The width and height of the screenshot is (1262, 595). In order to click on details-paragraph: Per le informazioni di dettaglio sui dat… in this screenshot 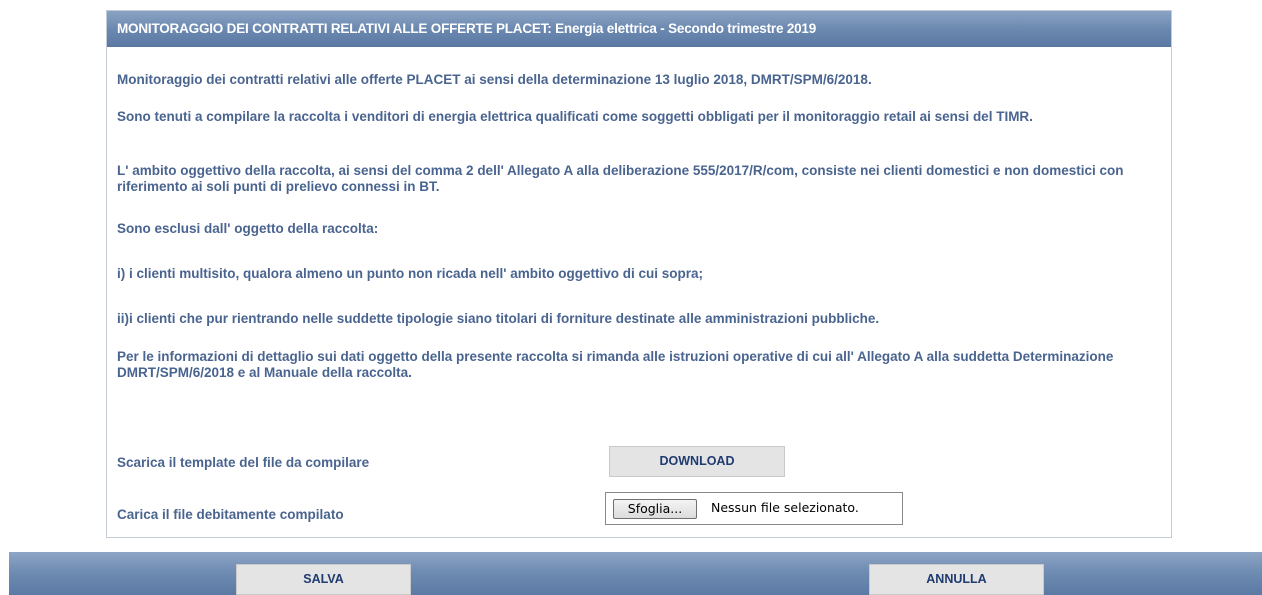, I will do `click(615, 364)`.